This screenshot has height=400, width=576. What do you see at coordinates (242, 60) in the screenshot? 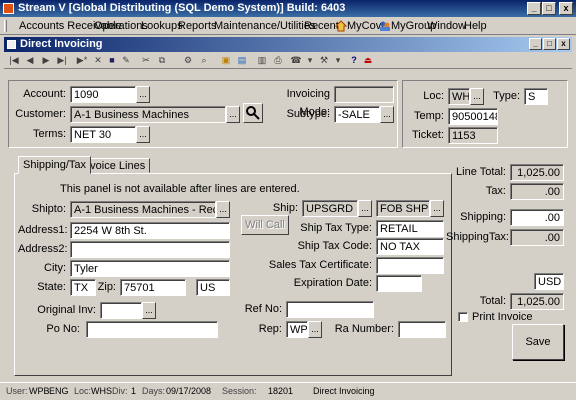
I see `notes-icon: ▤` at bounding box center [242, 60].